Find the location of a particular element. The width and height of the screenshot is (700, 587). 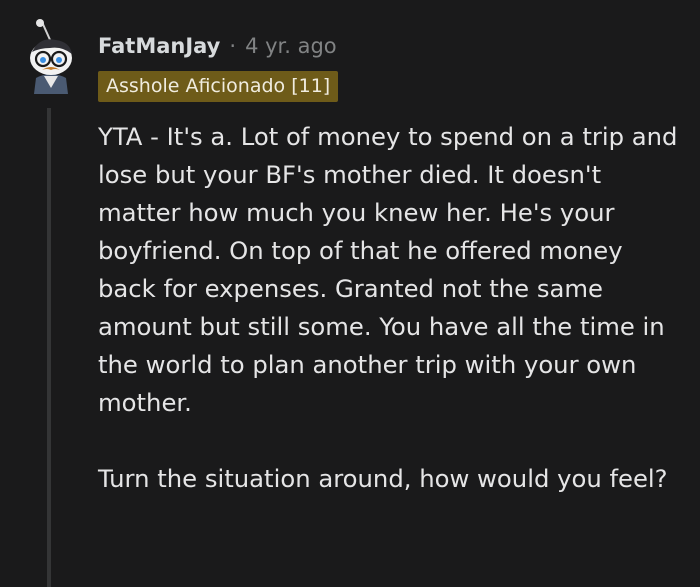

user-avatar is located at coordinates (51, 56).